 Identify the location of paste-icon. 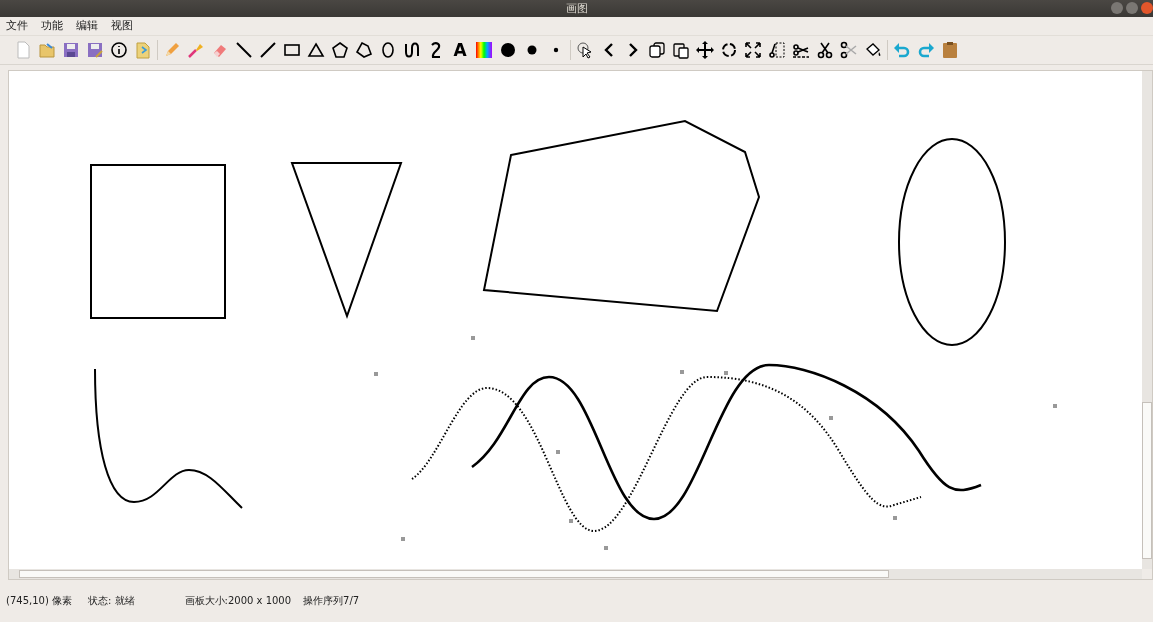
(681, 50).